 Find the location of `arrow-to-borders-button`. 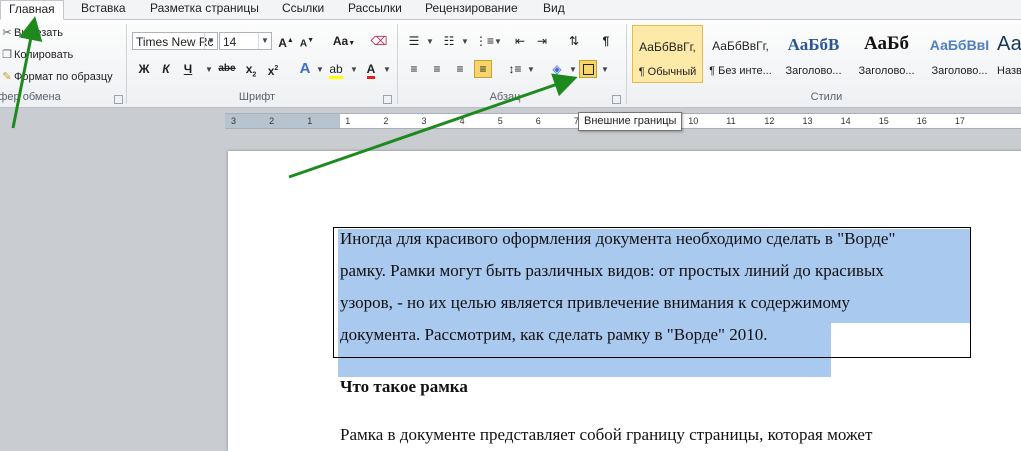

arrow-to-borders-button is located at coordinates (433, 126).